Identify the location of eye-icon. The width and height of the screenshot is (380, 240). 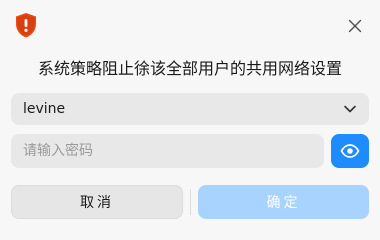
(350, 151).